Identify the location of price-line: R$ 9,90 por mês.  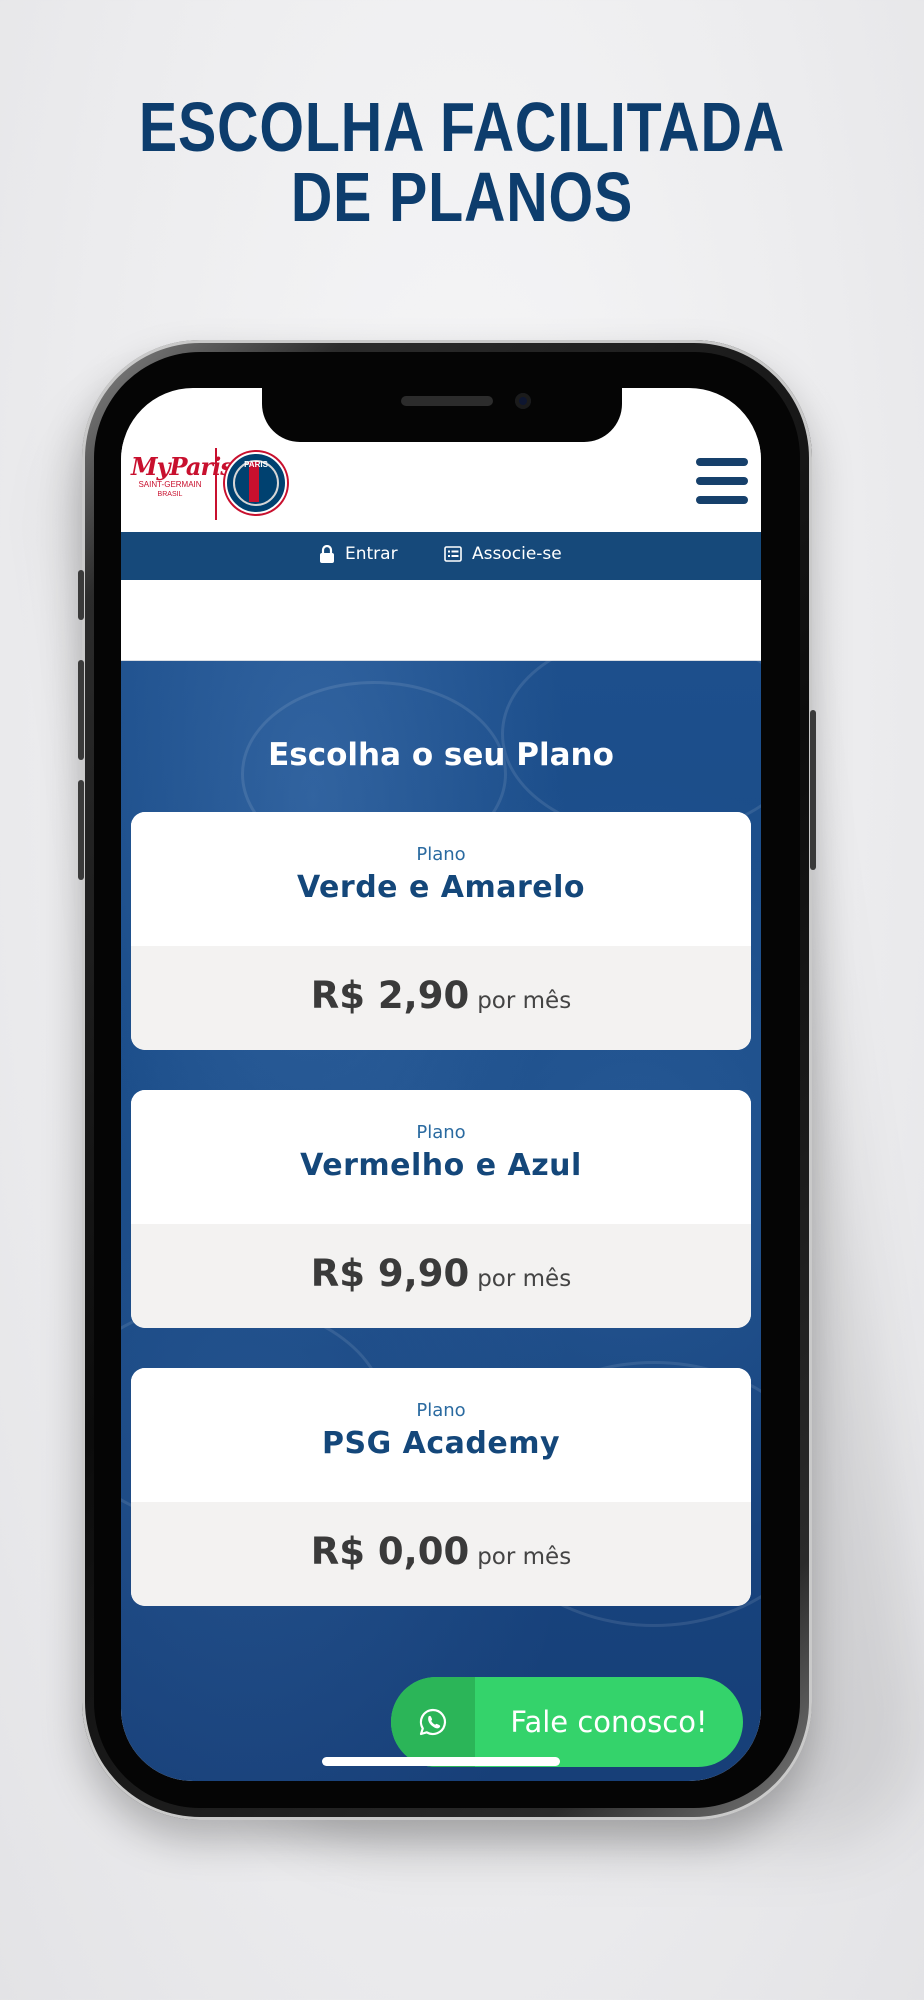
(441, 1273).